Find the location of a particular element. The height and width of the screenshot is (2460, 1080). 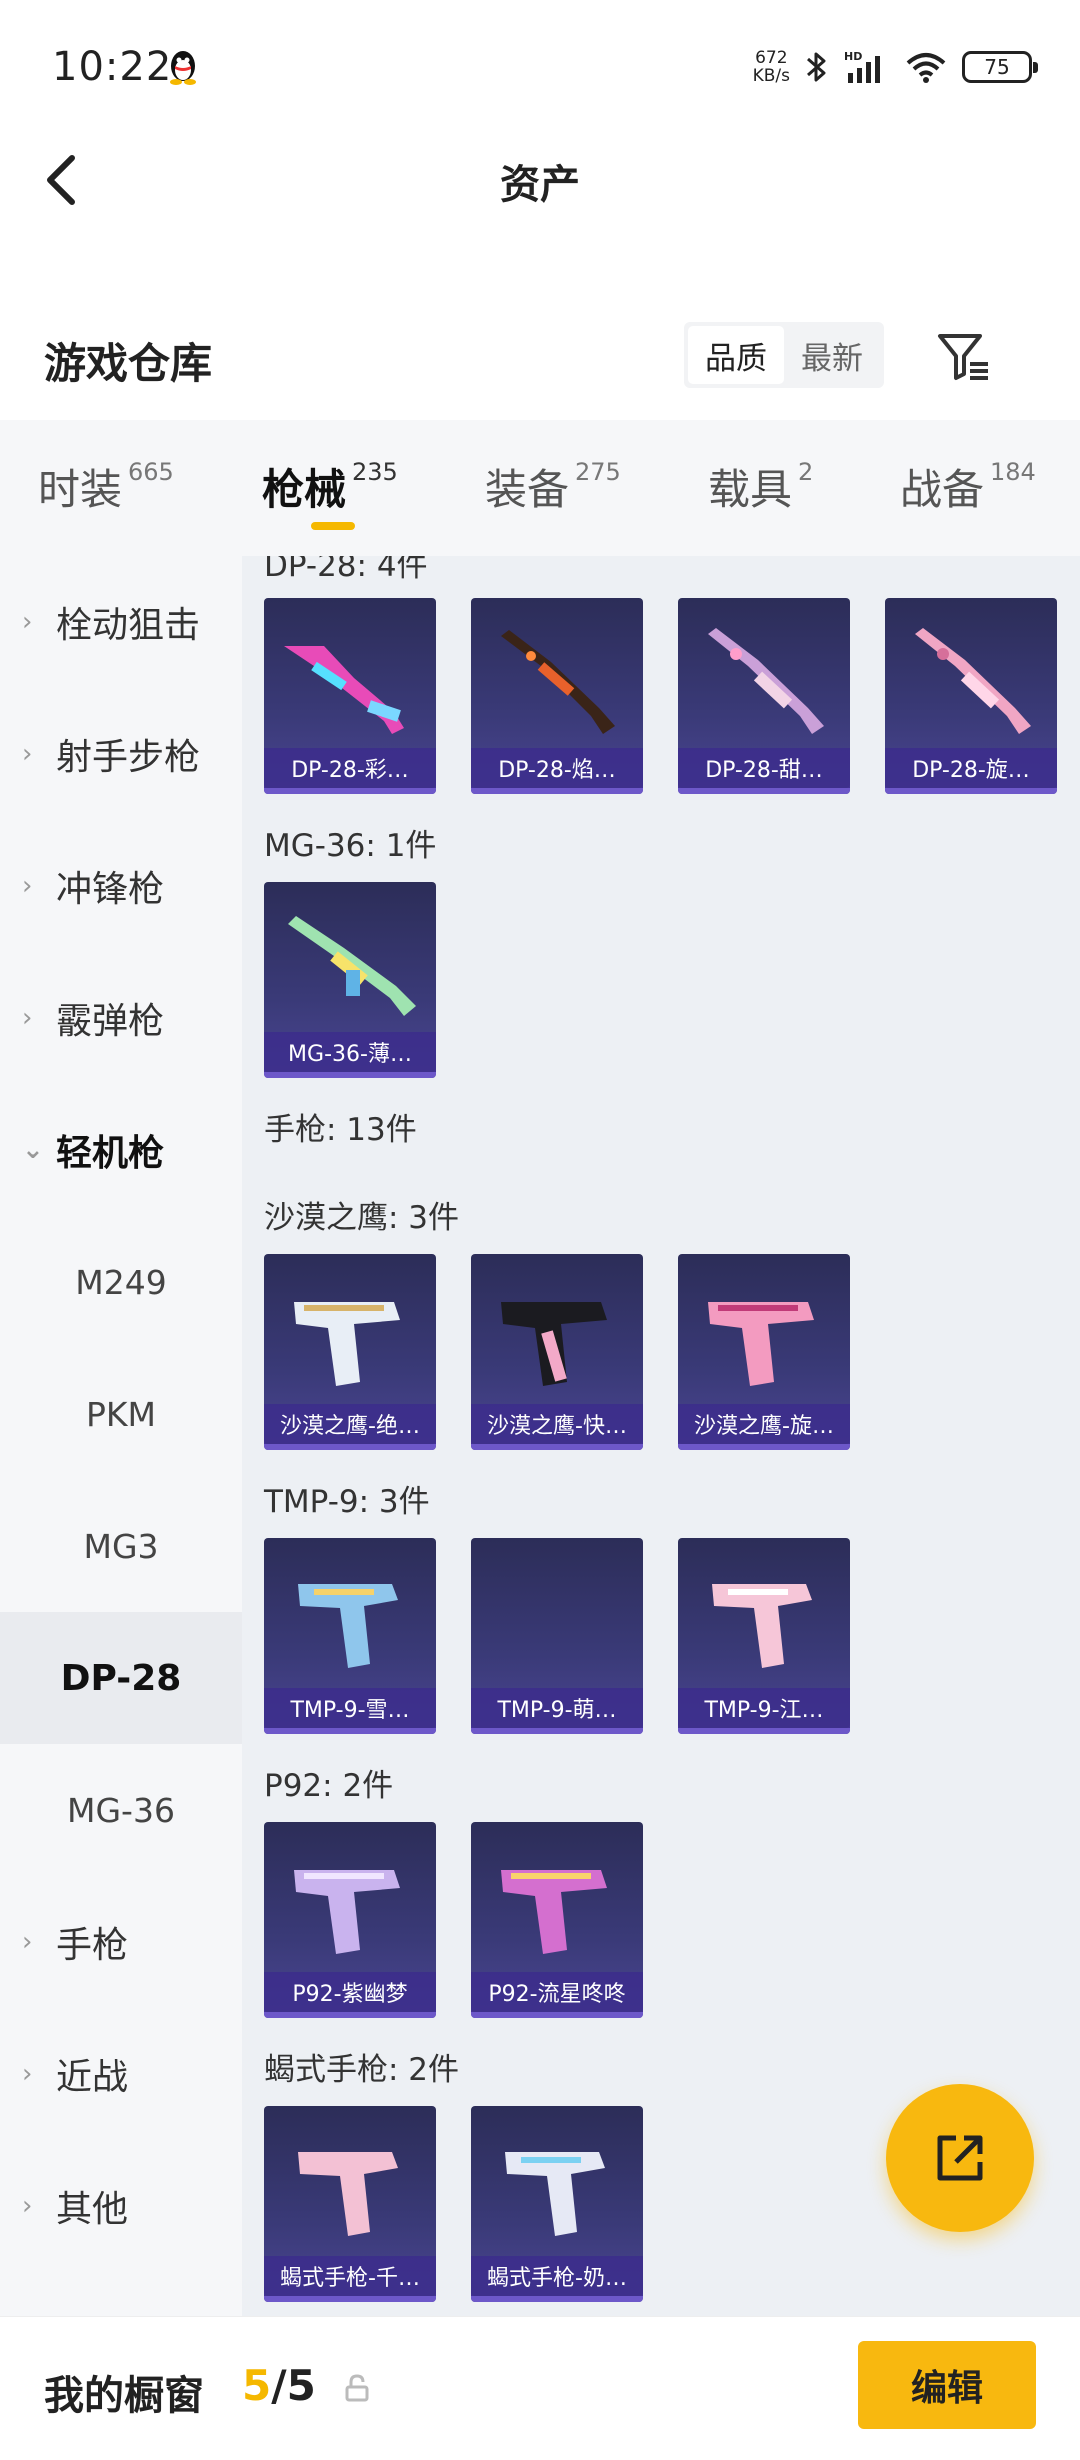

chevron-down-icon: ⌄ is located at coordinates (33, 1150).